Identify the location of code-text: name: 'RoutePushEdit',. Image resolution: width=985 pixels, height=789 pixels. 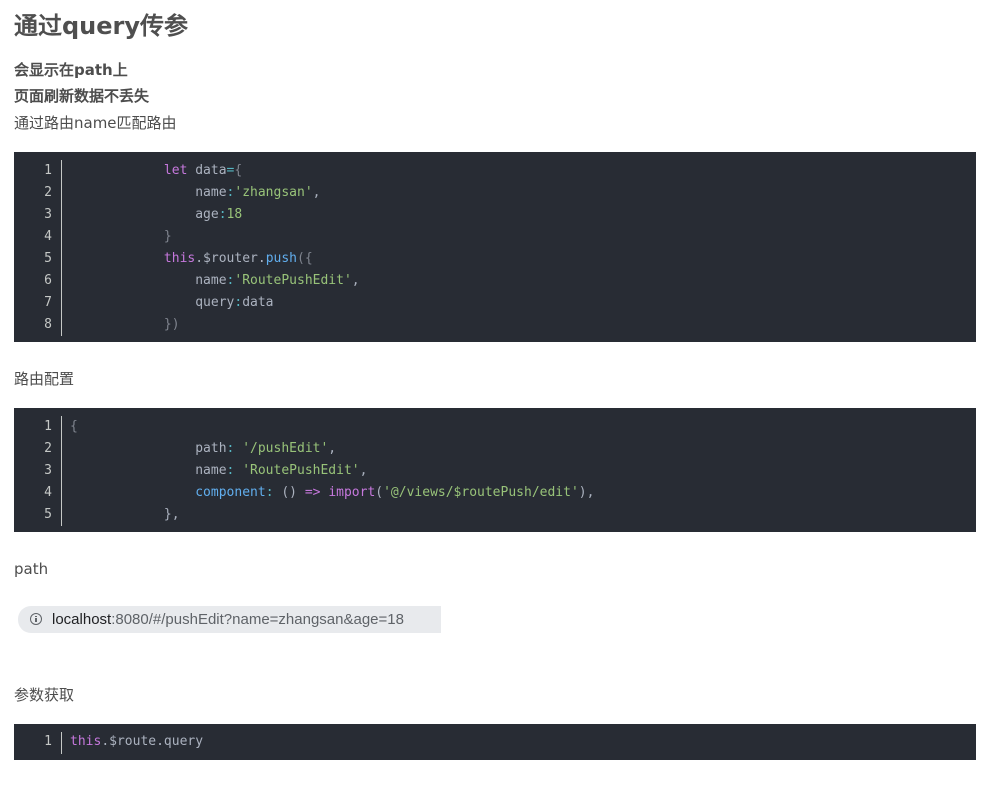
(218, 471).